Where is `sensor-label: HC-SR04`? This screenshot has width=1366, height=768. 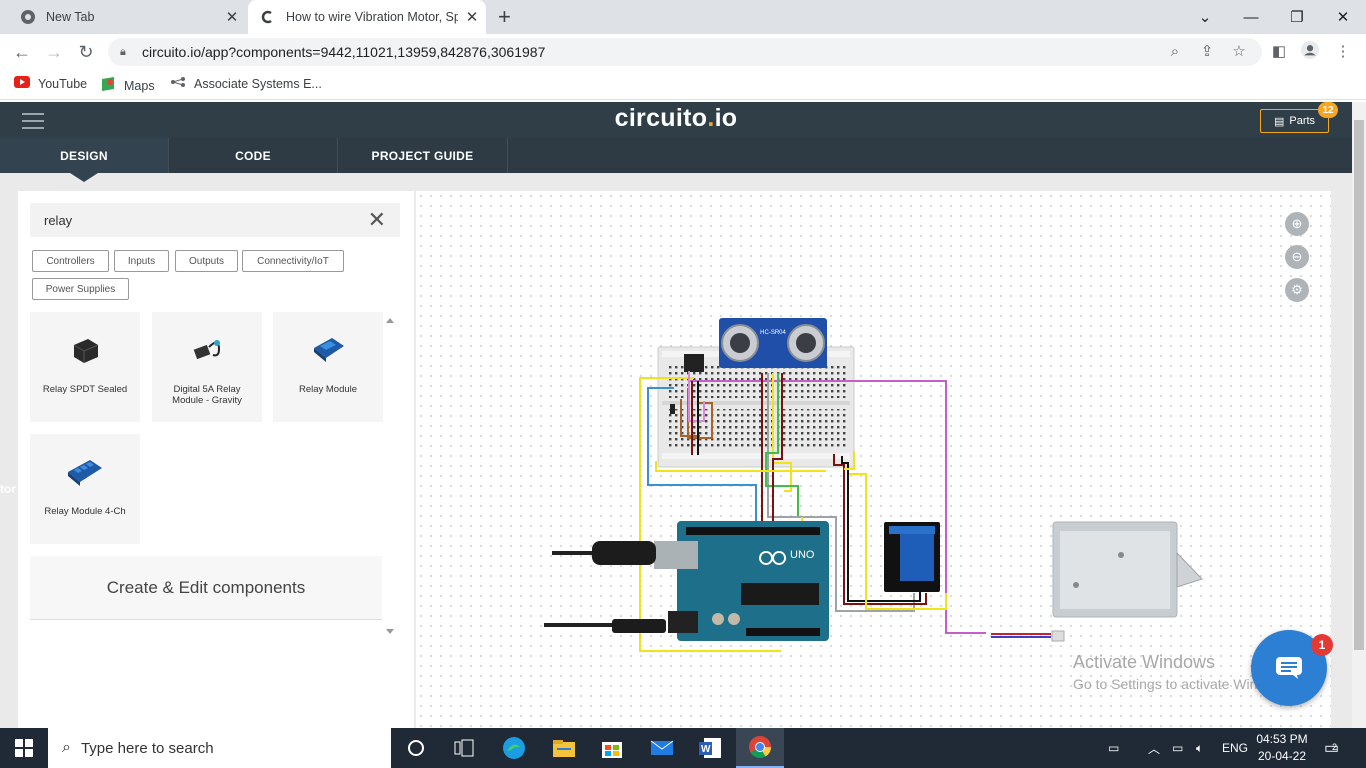 sensor-label: HC-SR04 is located at coordinates (773, 333).